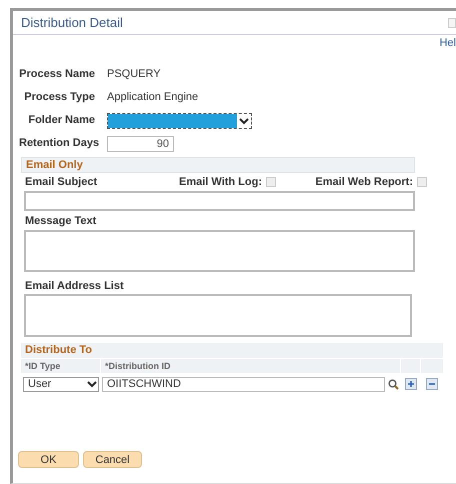 Image resolution: width=456 pixels, height=484 pixels. Describe the element at coordinates (411, 384) in the screenshot. I see `add-row-icon` at that location.